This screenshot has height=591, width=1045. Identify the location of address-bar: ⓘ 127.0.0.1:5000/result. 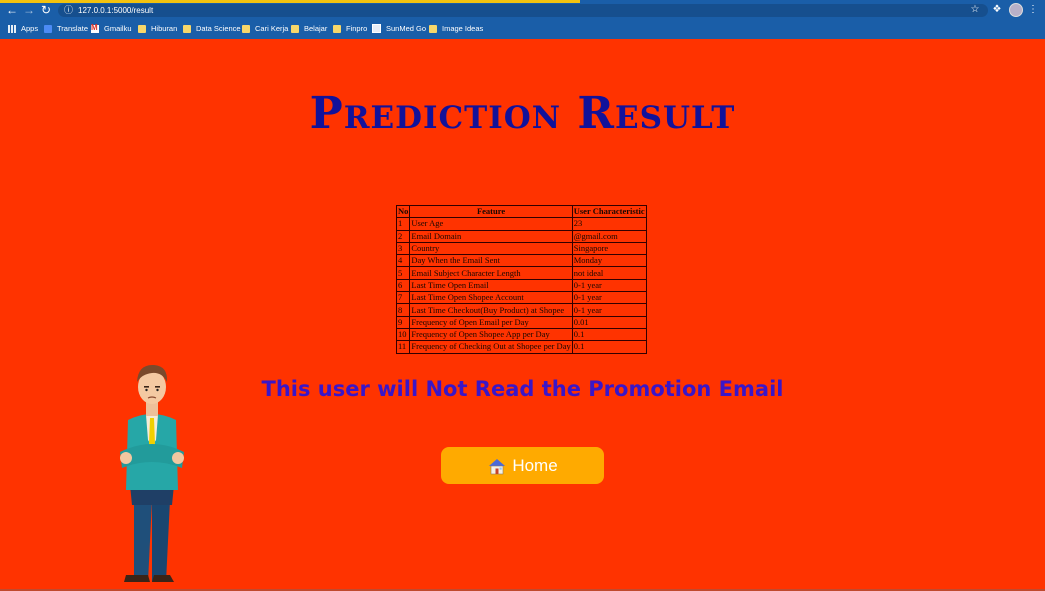
(523, 10).